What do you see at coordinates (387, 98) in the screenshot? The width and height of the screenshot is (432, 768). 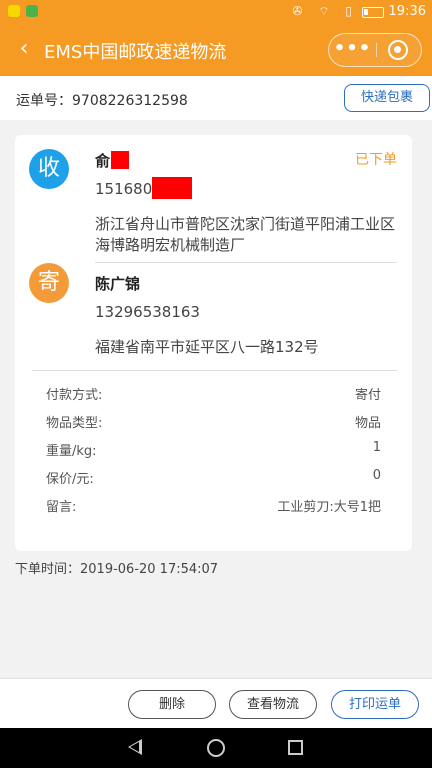 I see `express-package-button: 快递包裹` at bounding box center [387, 98].